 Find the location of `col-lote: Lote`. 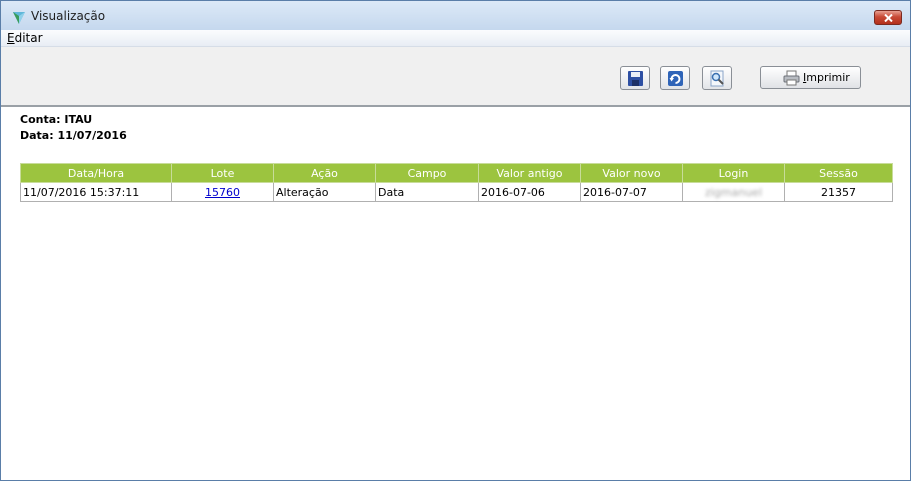

col-lote: Lote is located at coordinates (222, 173).